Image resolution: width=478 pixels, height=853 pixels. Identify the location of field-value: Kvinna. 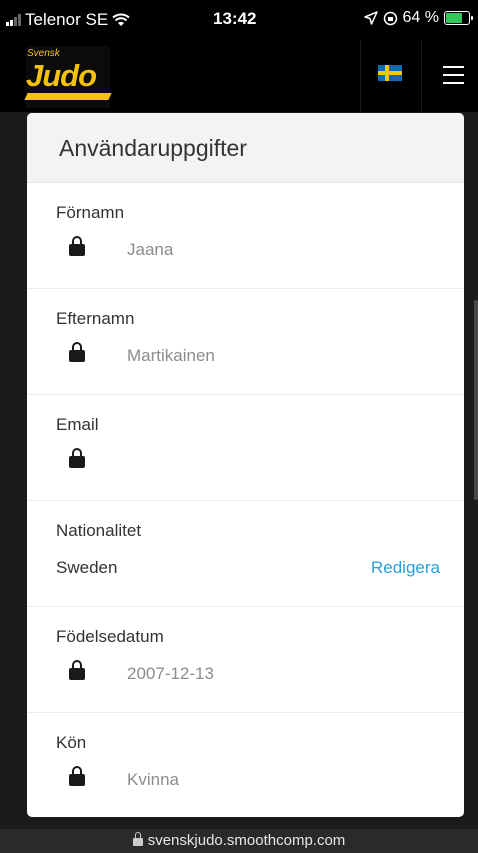
(153, 779).